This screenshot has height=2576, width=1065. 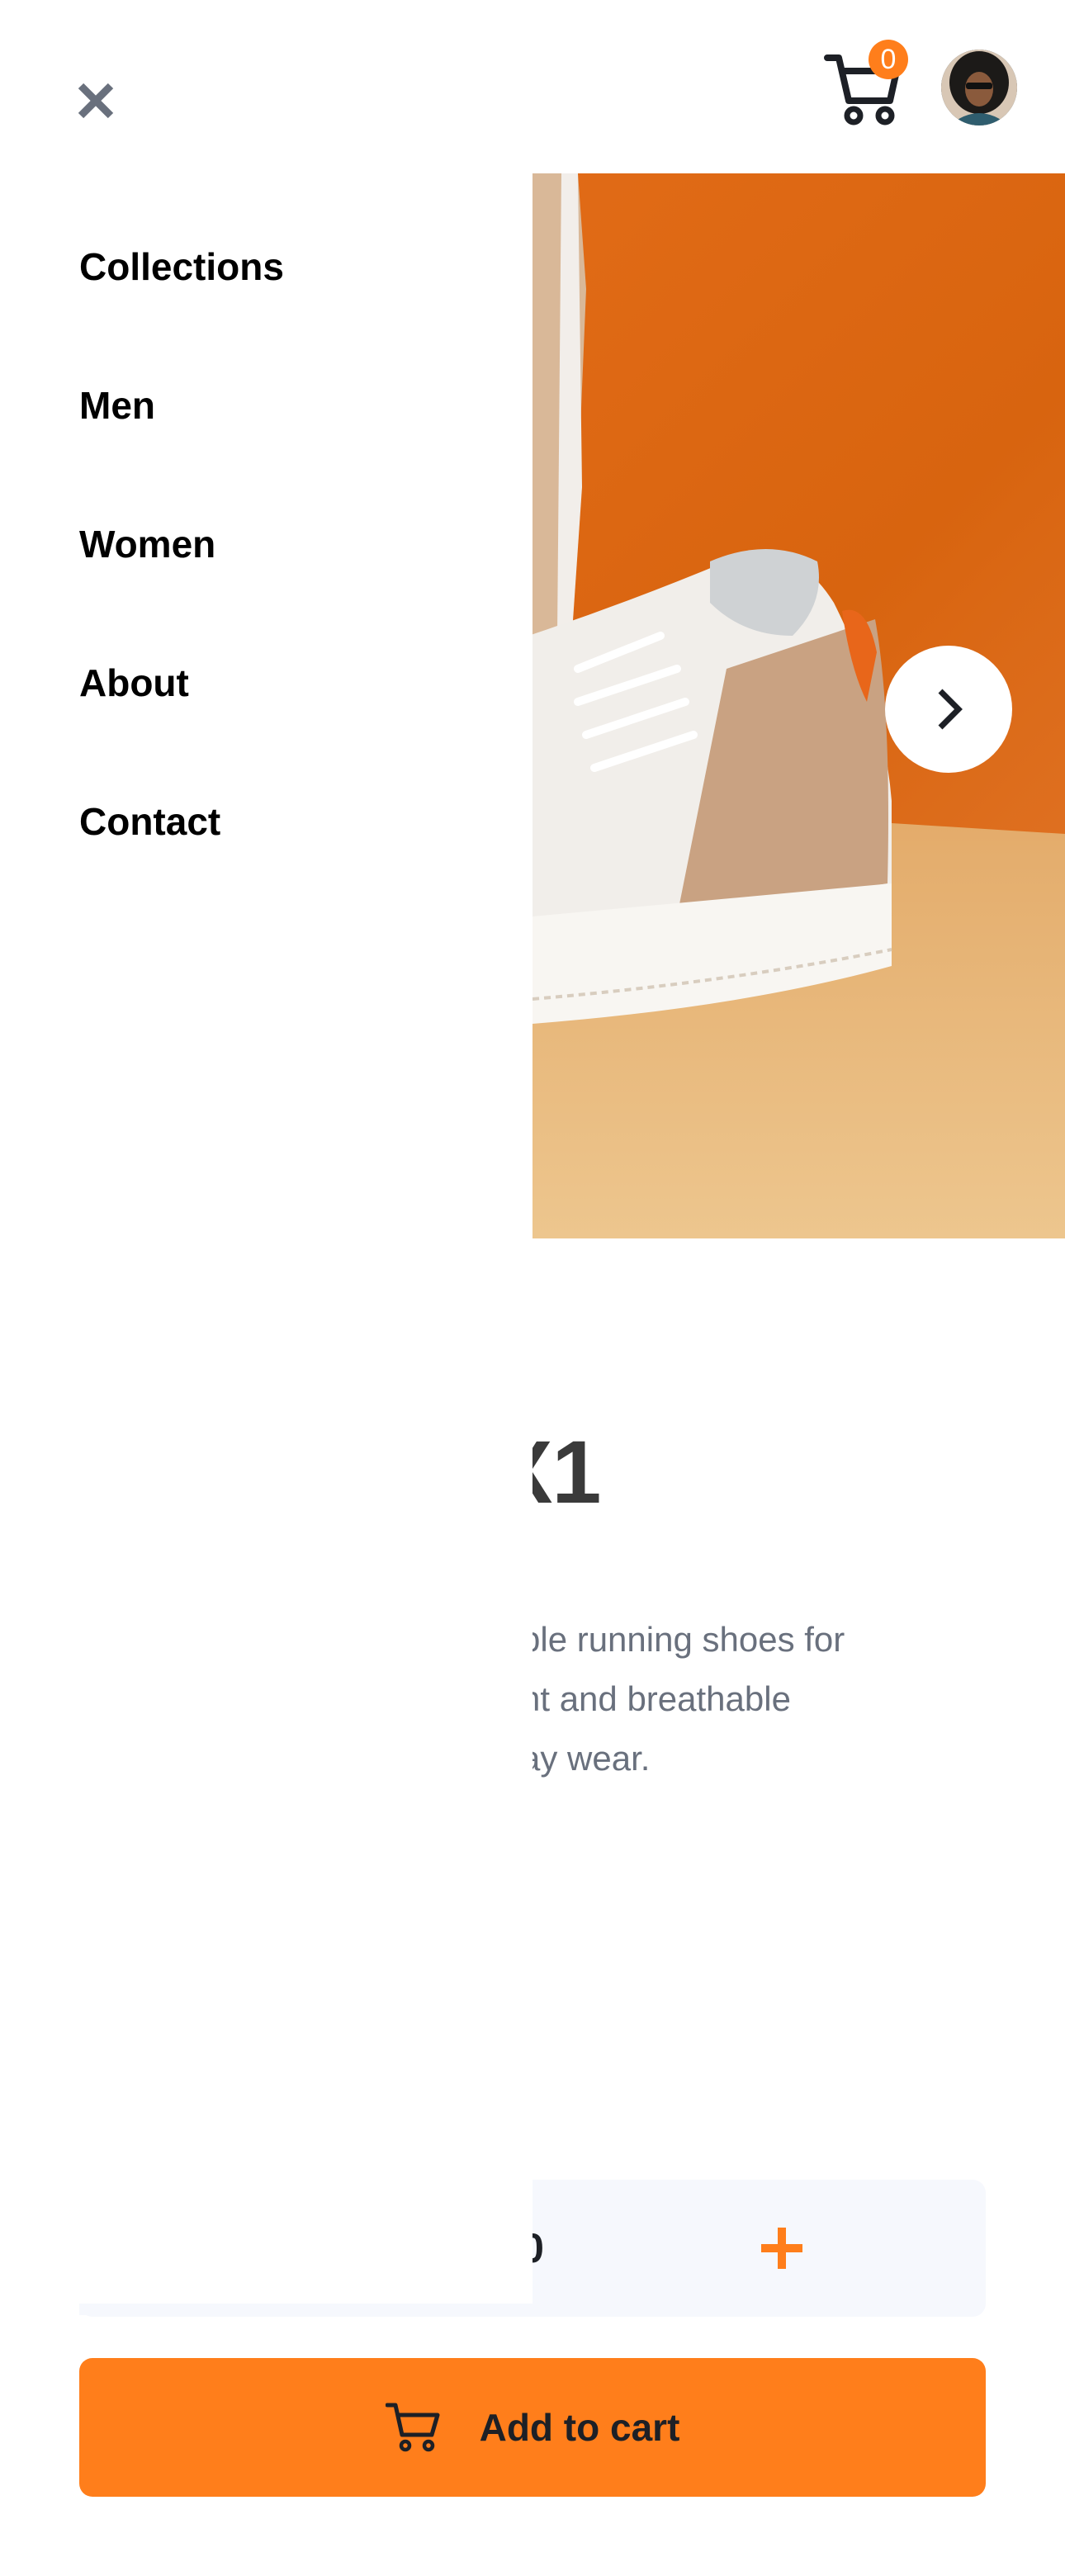 What do you see at coordinates (181, 266) in the screenshot?
I see `nav-item-collections: Collections` at bounding box center [181, 266].